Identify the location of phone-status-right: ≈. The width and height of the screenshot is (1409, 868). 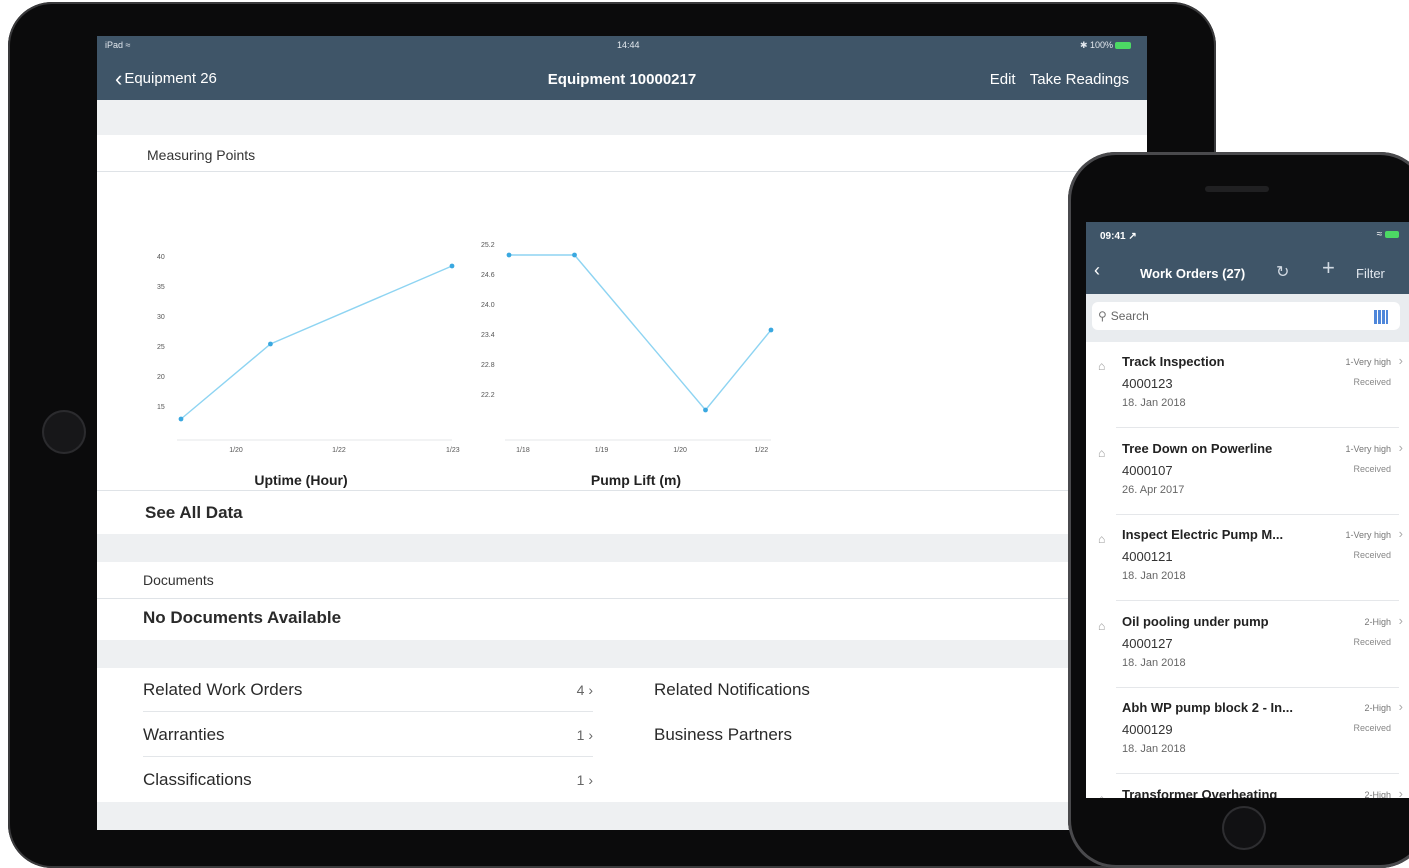
(1388, 234).